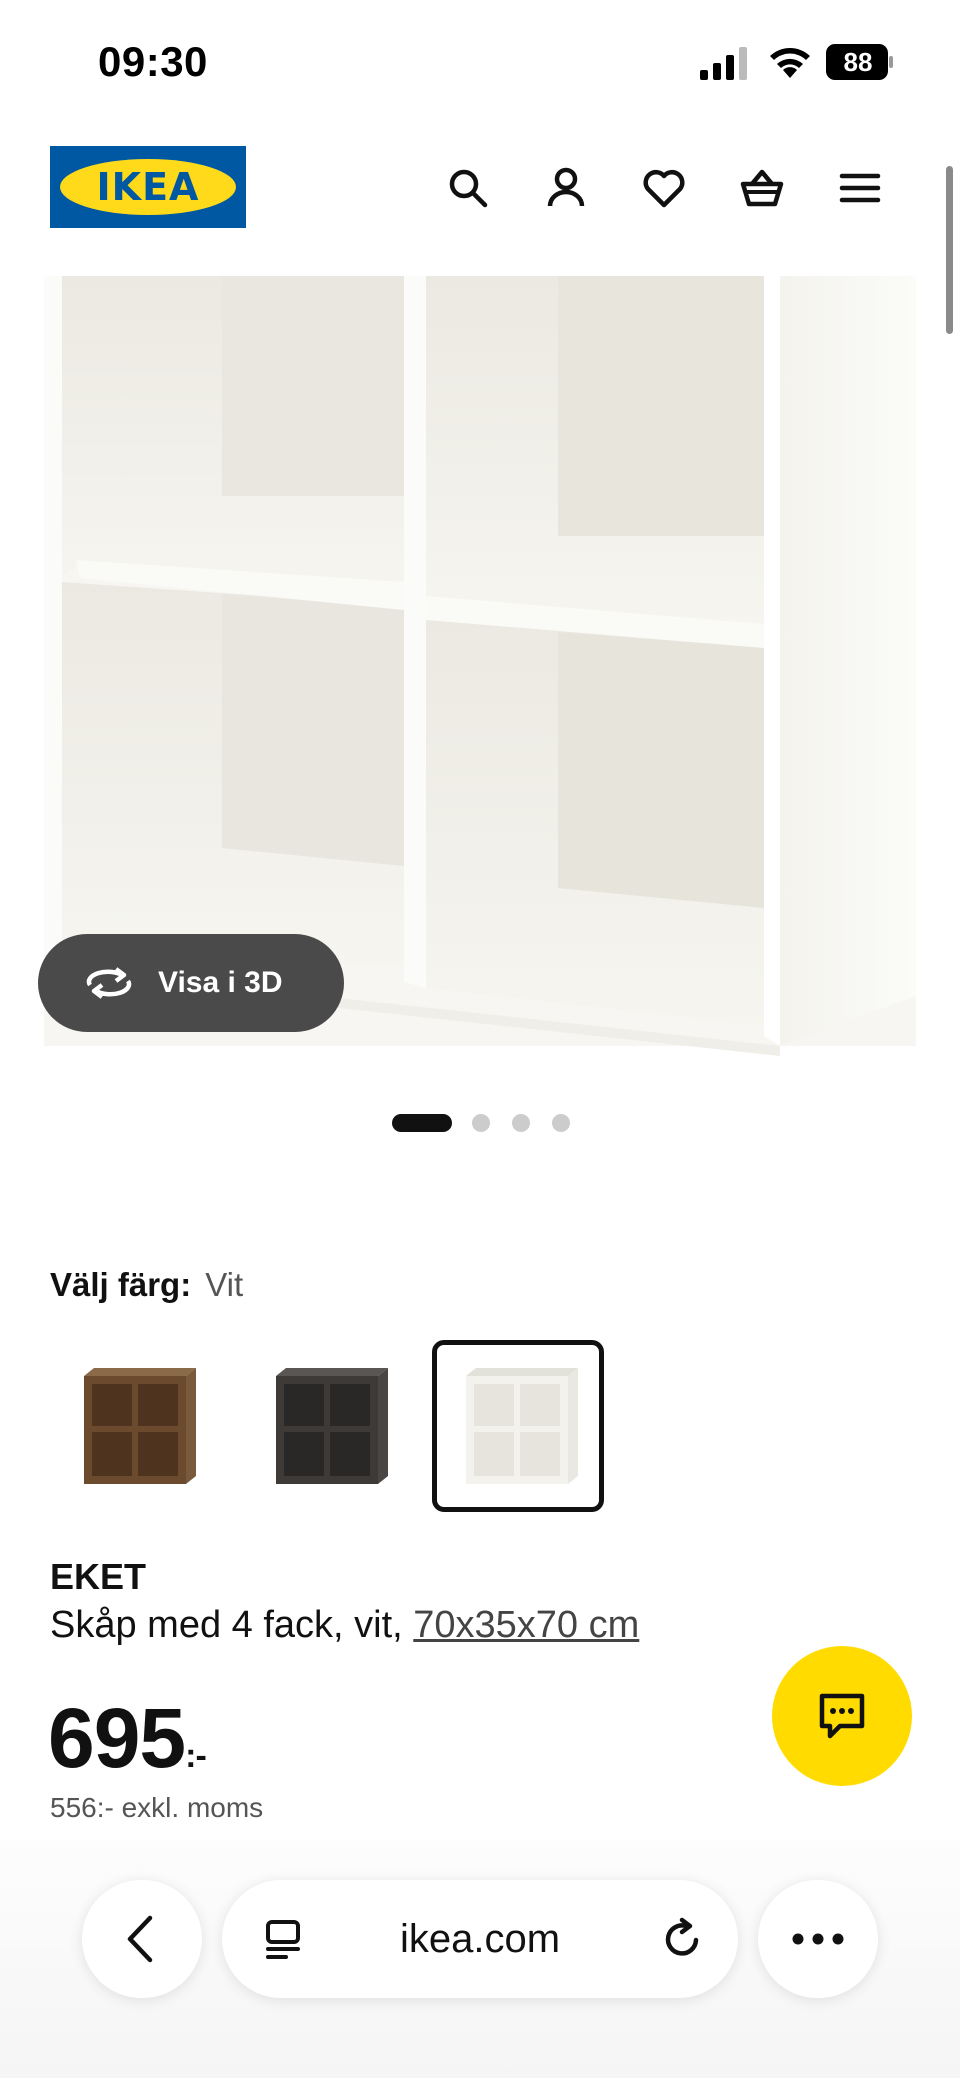 The image size is (960, 2078). Describe the element at coordinates (480, 60) in the screenshot. I see `status-bar: 09:30 88` at that location.